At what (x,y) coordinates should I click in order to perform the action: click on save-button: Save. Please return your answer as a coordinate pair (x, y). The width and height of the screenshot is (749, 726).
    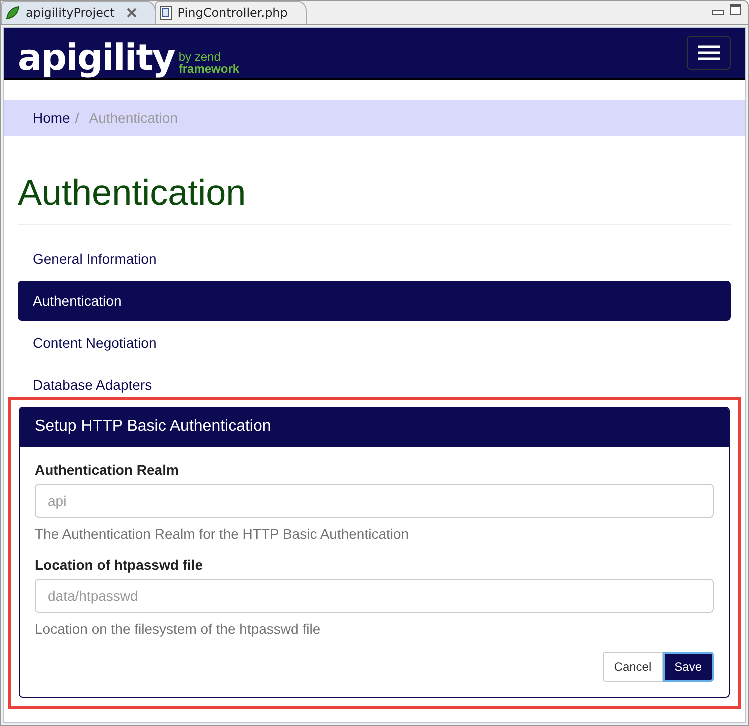
    Looking at the image, I should click on (688, 667).